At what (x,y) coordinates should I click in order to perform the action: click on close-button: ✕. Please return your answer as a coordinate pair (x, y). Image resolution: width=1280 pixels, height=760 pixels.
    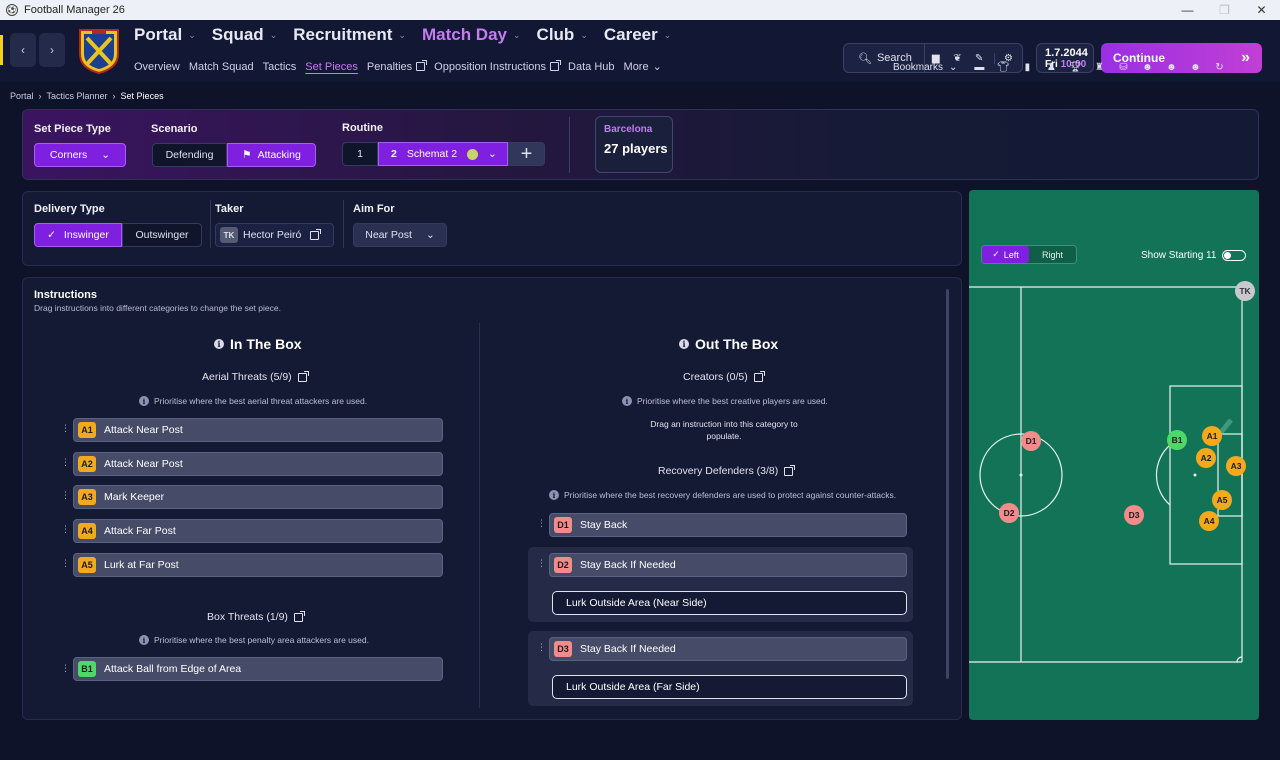
    Looking at the image, I should click on (1261, 10).